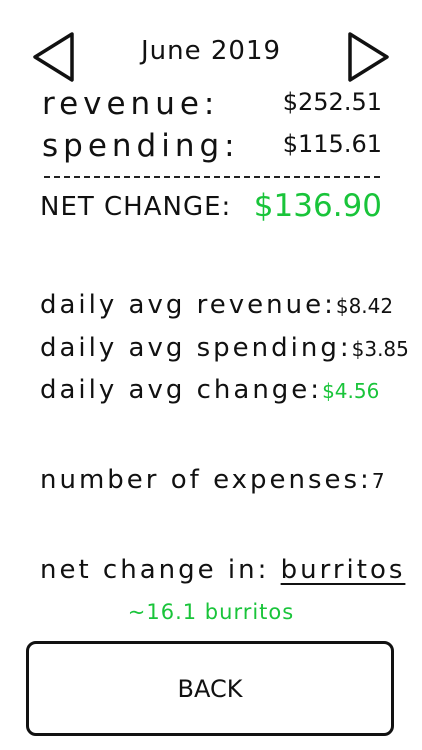 The width and height of the screenshot is (422, 750). I want to click on triangle-right-icon, so click(368, 57).